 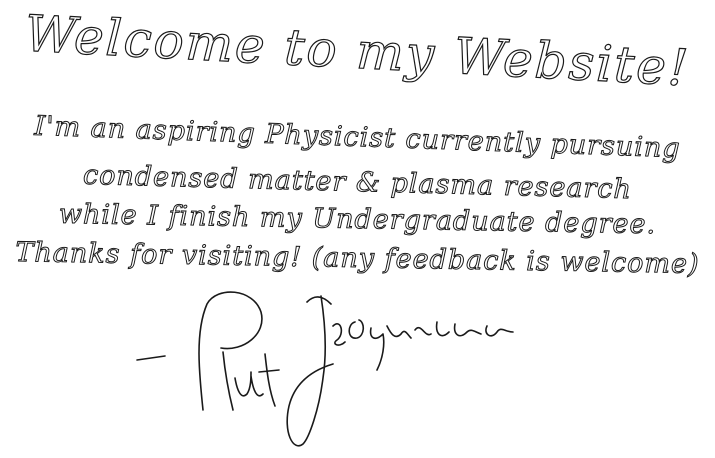 I want to click on signature-dash, so click(x=151, y=358).